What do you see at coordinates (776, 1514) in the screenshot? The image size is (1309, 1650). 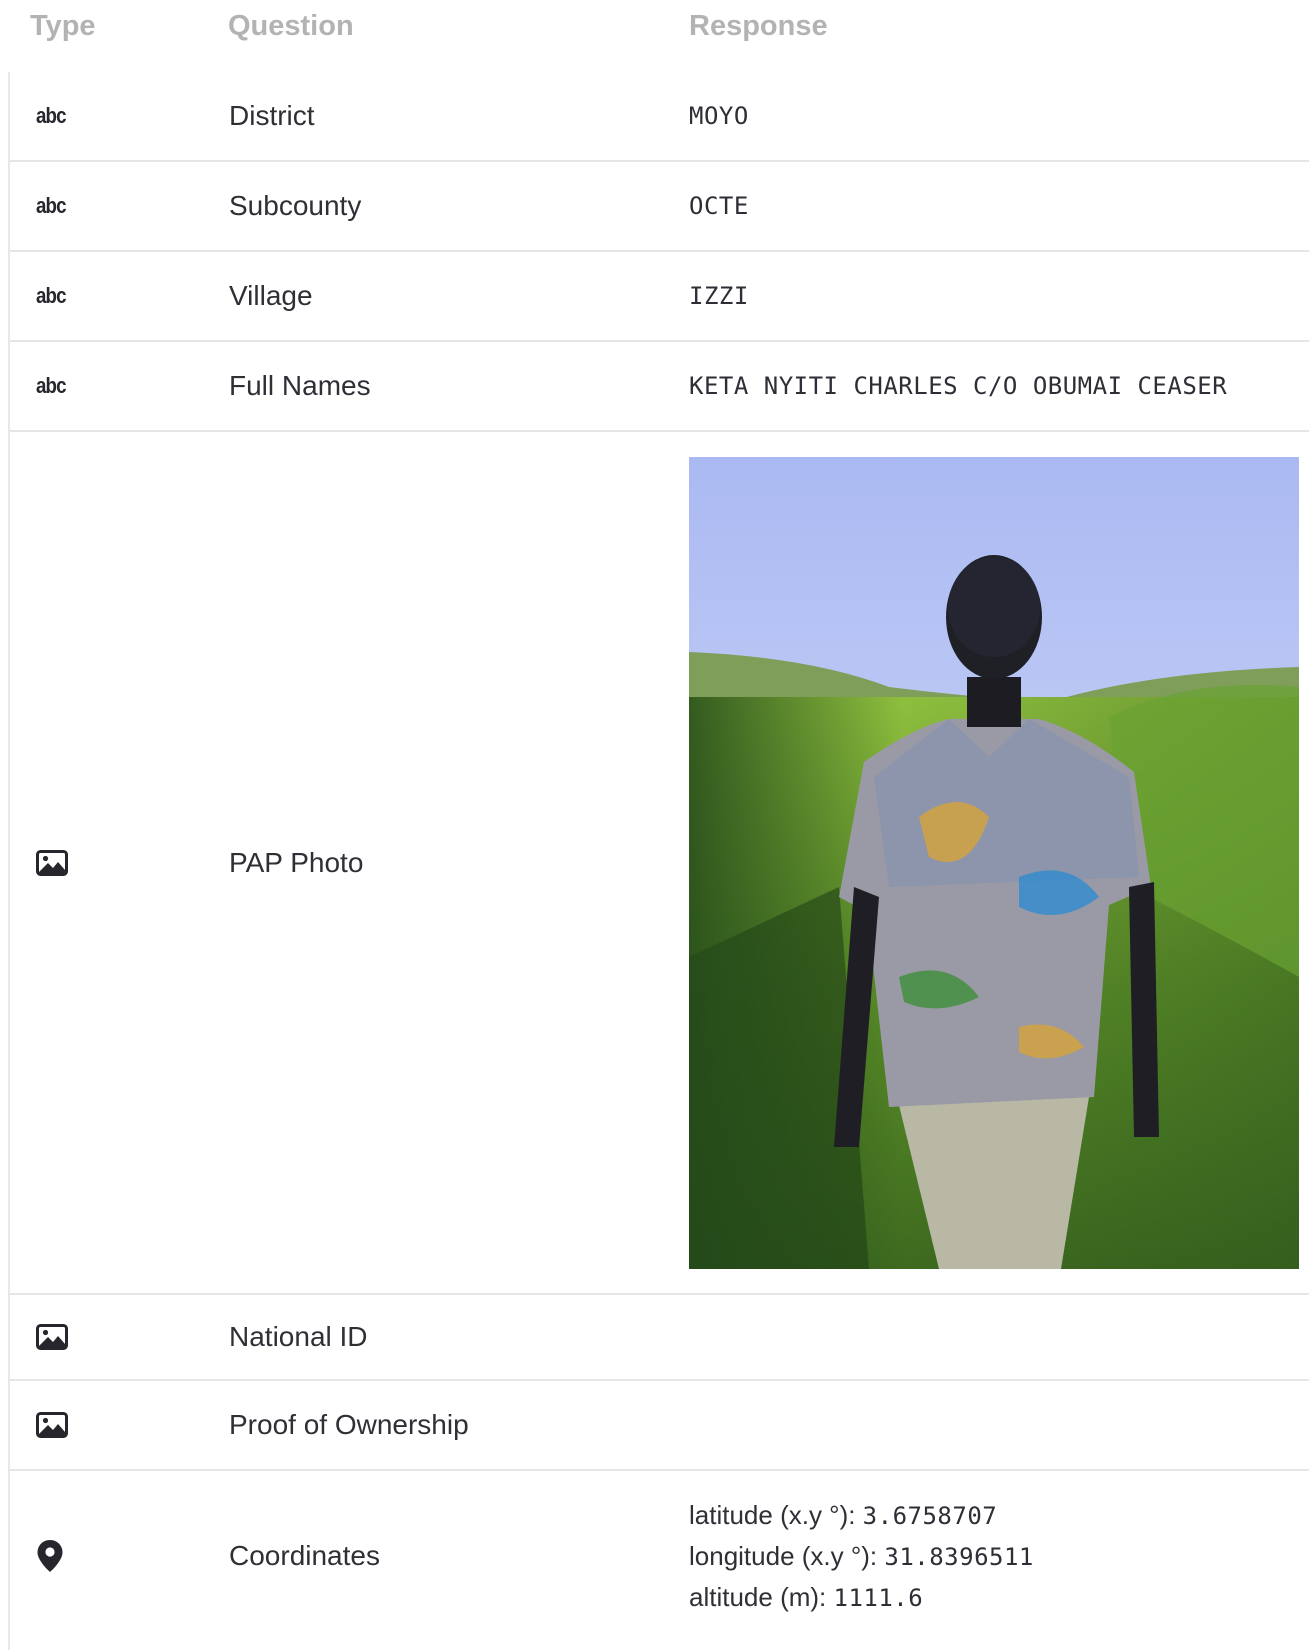 I see `latitude-label: latitude (x.y °):` at bounding box center [776, 1514].